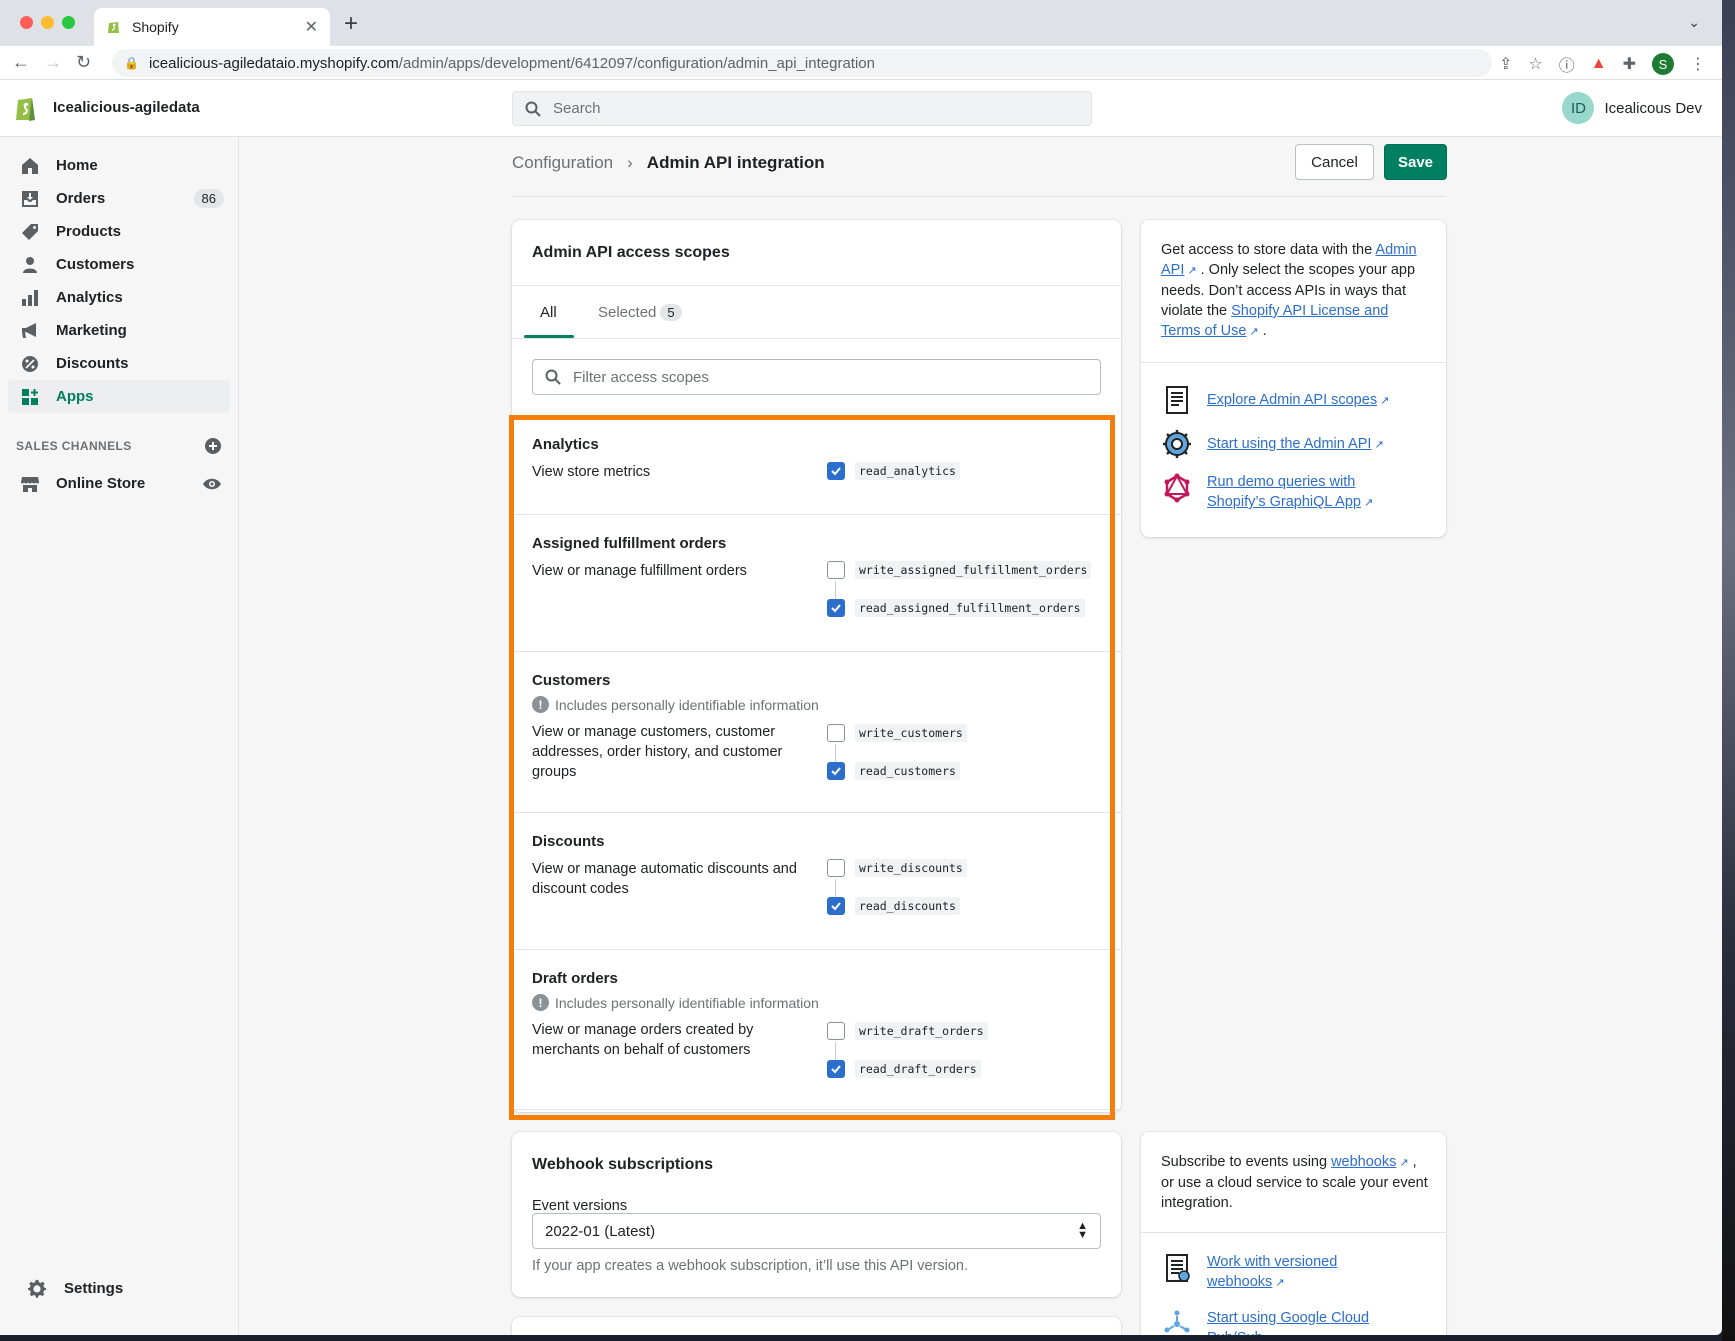 This screenshot has width=1735, height=1341. I want to click on sidebar-item-analytics: Analytics, so click(119, 297).